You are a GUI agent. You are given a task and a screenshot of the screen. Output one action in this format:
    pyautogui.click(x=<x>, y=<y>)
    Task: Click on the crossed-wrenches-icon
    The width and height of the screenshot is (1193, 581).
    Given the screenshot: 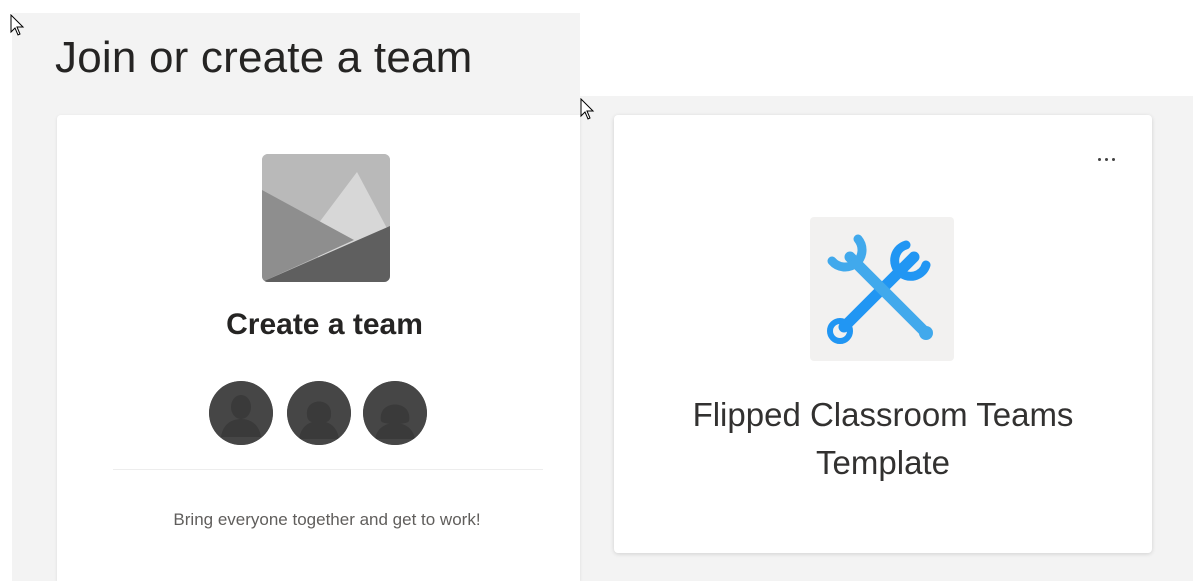 What is the action you would take?
    pyautogui.click(x=882, y=289)
    